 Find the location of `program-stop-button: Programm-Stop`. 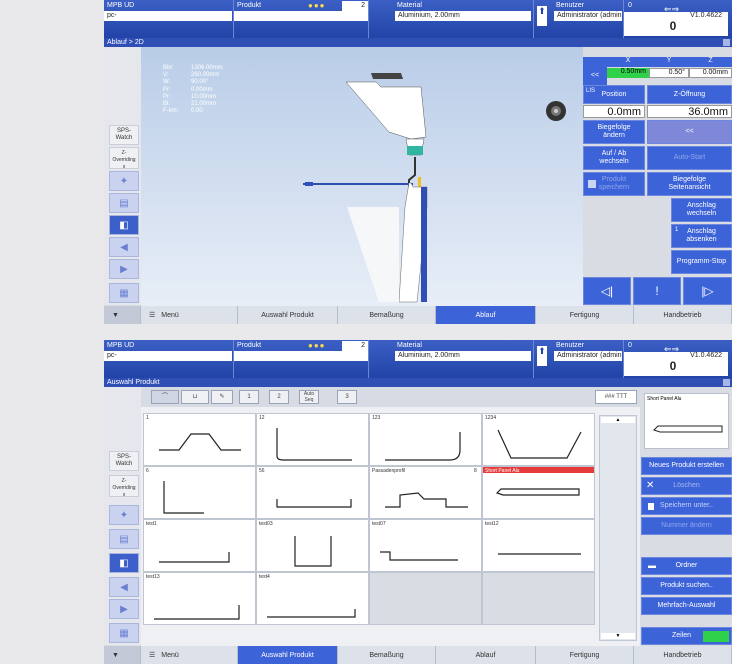

program-stop-button: Programm-Stop is located at coordinates (701, 262).